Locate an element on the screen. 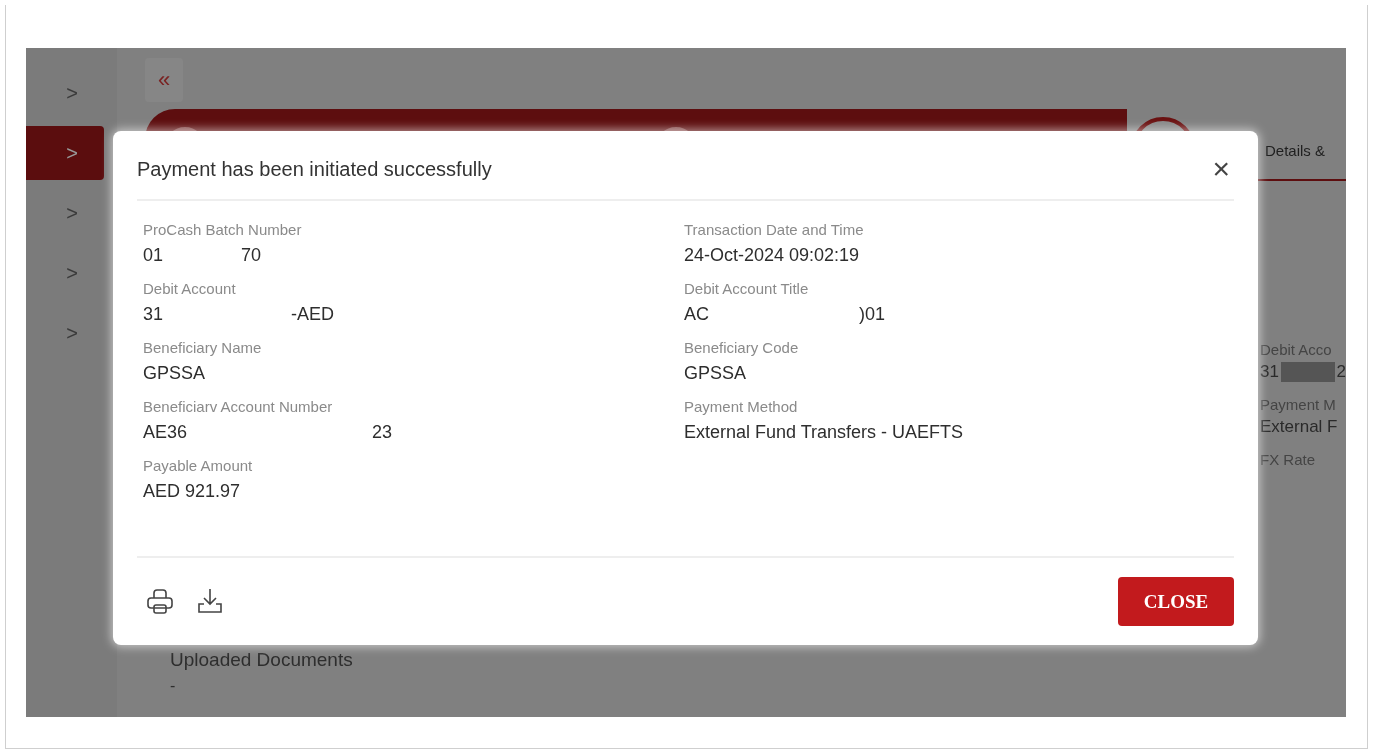 This screenshot has width=1373, height=756. field-value: 23 is located at coordinates (382, 432).